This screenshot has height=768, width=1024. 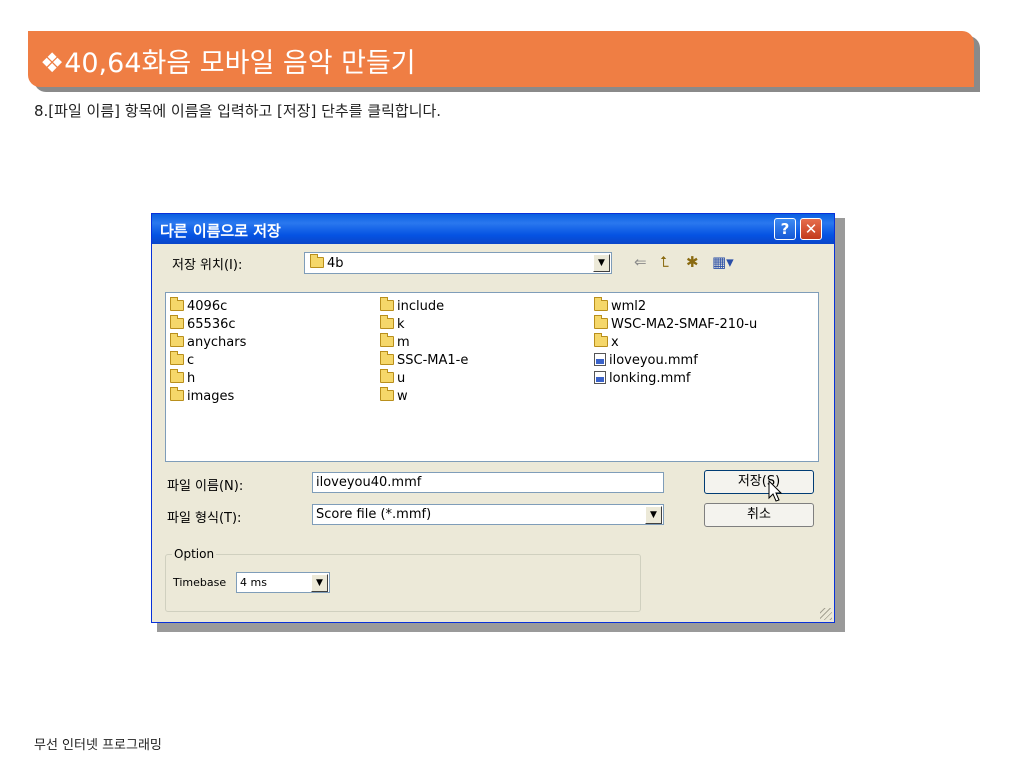 I want to click on list-item: u, so click(x=392, y=377).